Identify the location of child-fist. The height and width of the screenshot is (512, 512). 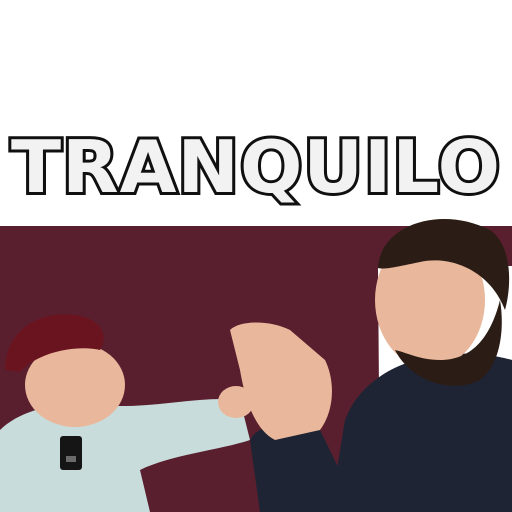
(236, 402).